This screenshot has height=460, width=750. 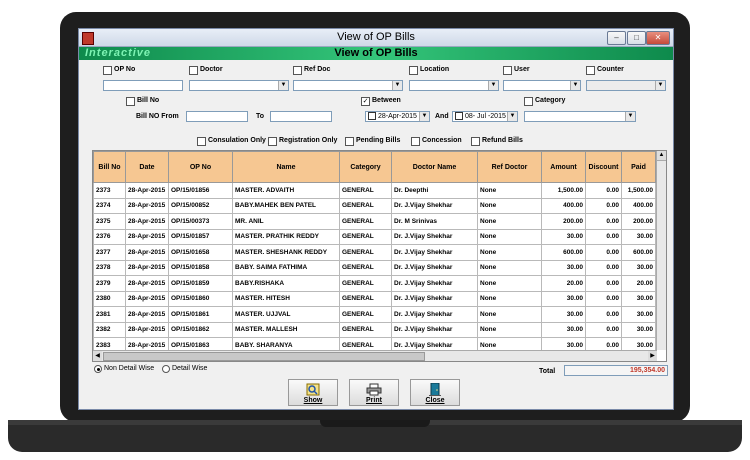 What do you see at coordinates (157, 116) in the screenshot?
I see `bill-no-from-label: Bill NO From` at bounding box center [157, 116].